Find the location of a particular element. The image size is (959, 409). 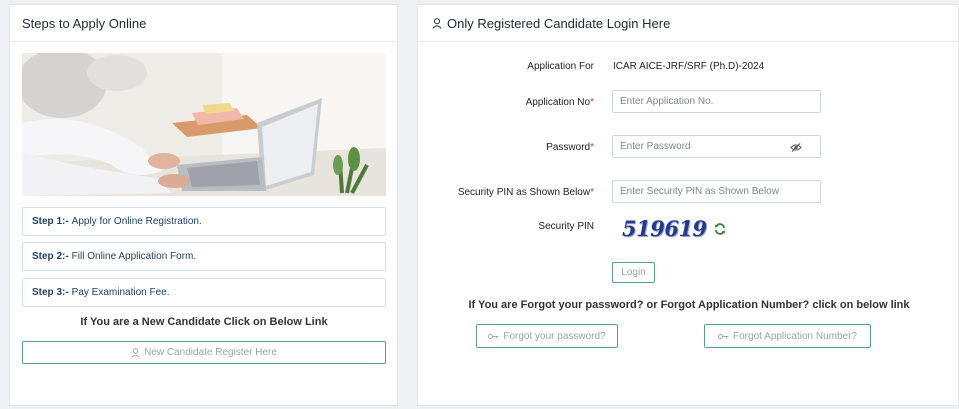

register-button-label: New Candidate Register Here is located at coordinates (210, 352).